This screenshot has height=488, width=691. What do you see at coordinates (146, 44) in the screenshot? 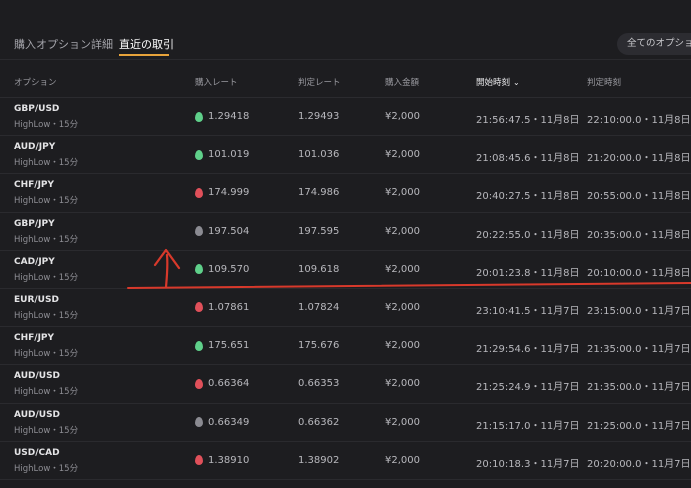
I see `tab-recent-trades: 直近の取引` at bounding box center [146, 44].